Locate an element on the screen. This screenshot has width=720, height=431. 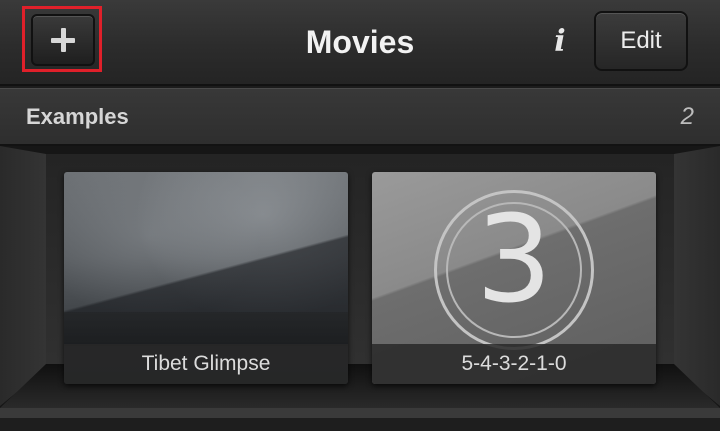
countdown-number: 3 is located at coordinates (514, 260).